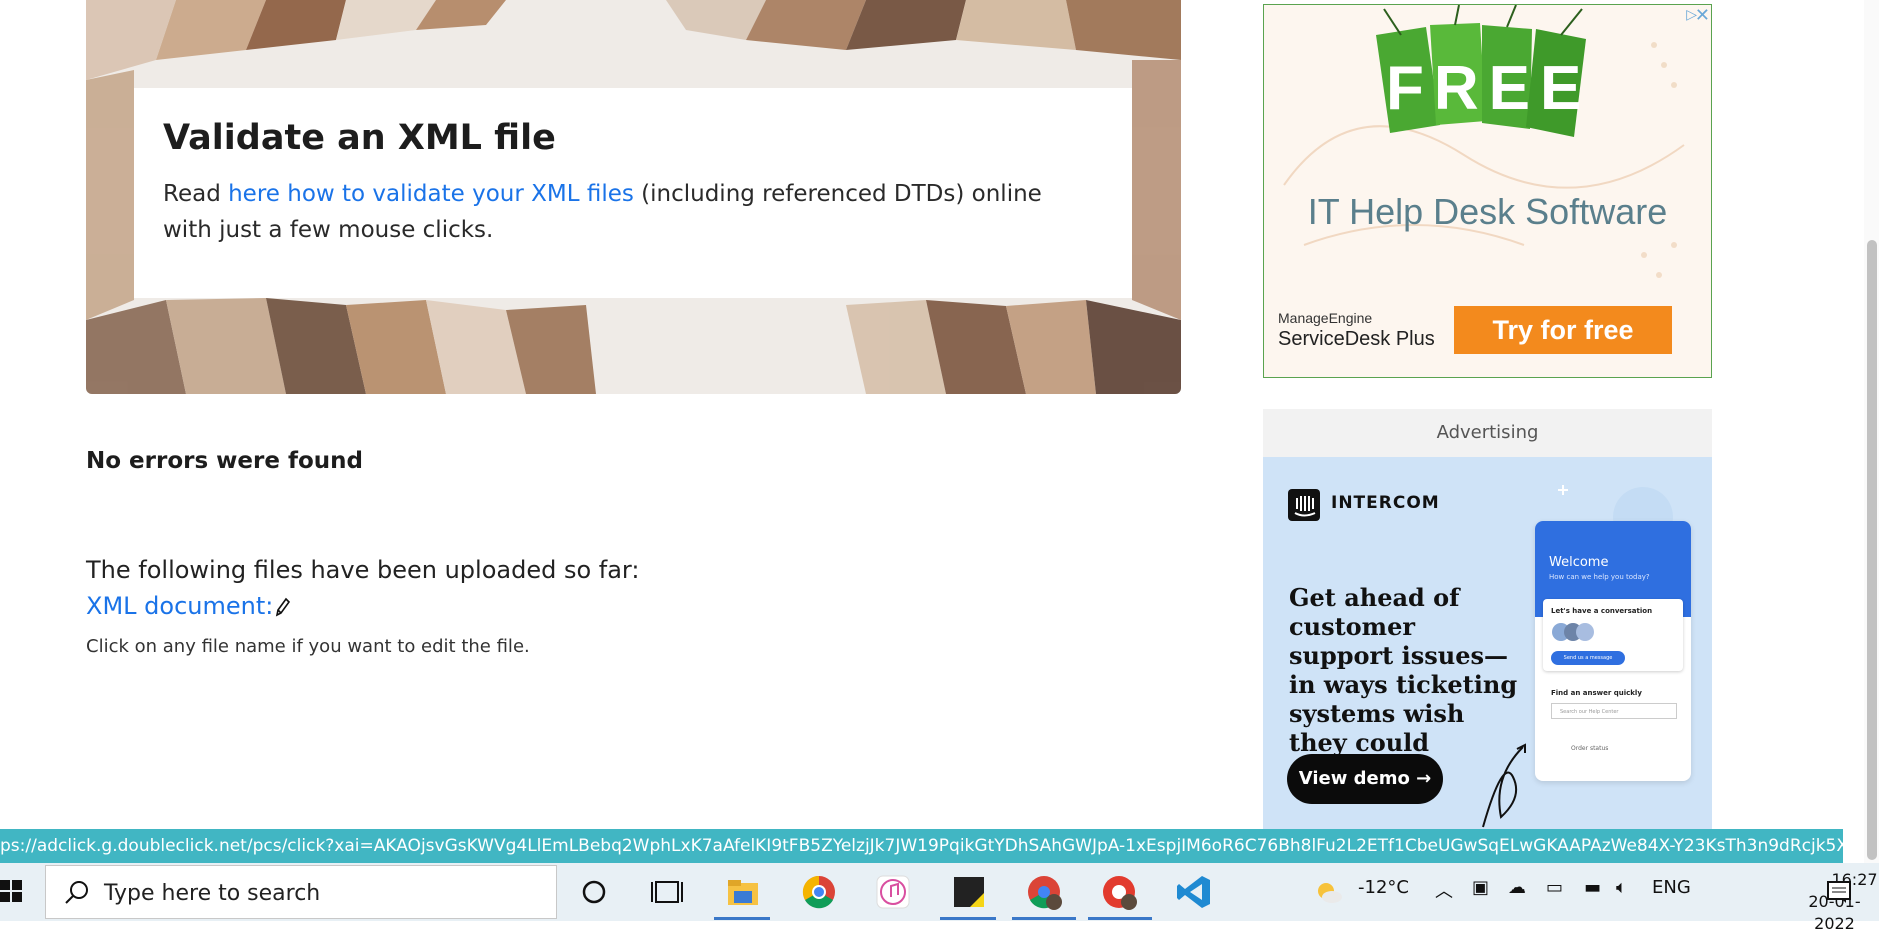  What do you see at coordinates (893, 892) in the screenshot?
I see `itunes-icon` at bounding box center [893, 892].